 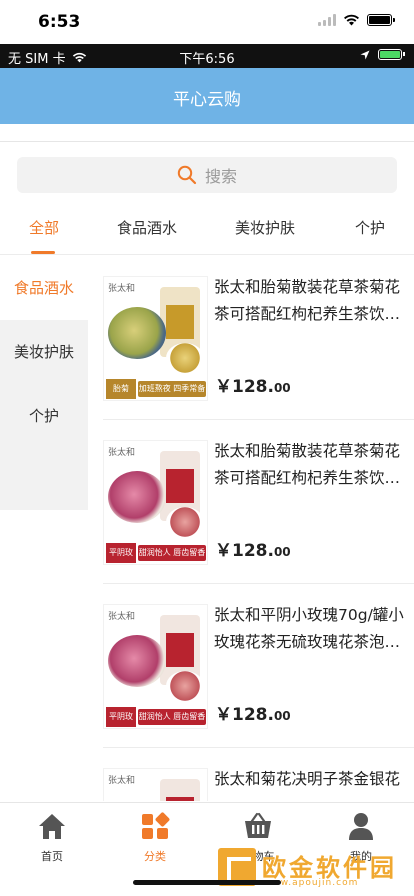 What do you see at coordinates (59, 22) in the screenshot?
I see `ios-clock: 6:53` at bounding box center [59, 22].